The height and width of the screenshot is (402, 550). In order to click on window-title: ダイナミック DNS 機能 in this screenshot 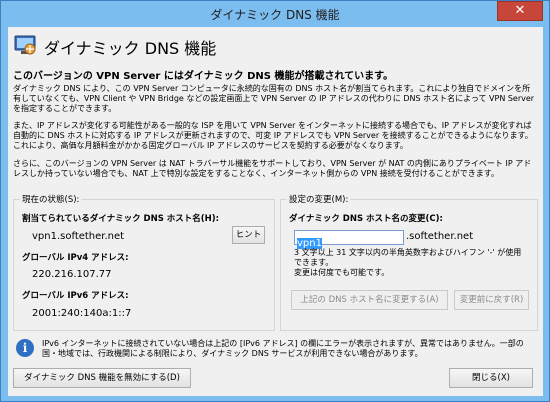, I will do `click(275, 15)`.